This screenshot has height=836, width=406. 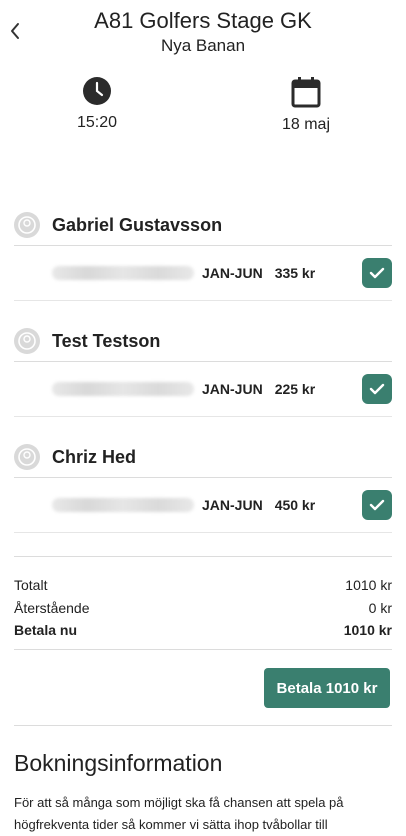 I want to click on player-card: Chriz Hed JAN-JUN 450 kr, so click(x=203, y=495).